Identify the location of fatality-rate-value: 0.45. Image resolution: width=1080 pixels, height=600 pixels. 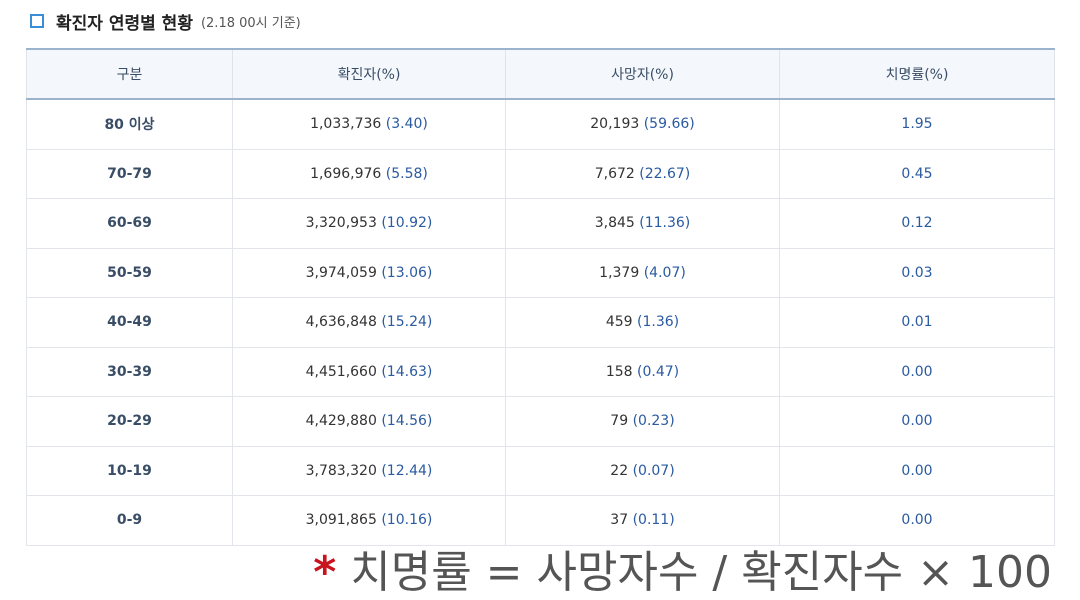
(917, 173).